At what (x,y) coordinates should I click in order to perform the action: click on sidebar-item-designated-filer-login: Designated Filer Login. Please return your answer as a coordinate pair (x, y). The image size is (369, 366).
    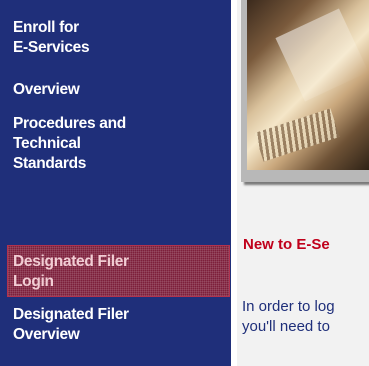
    Looking at the image, I should click on (118, 271).